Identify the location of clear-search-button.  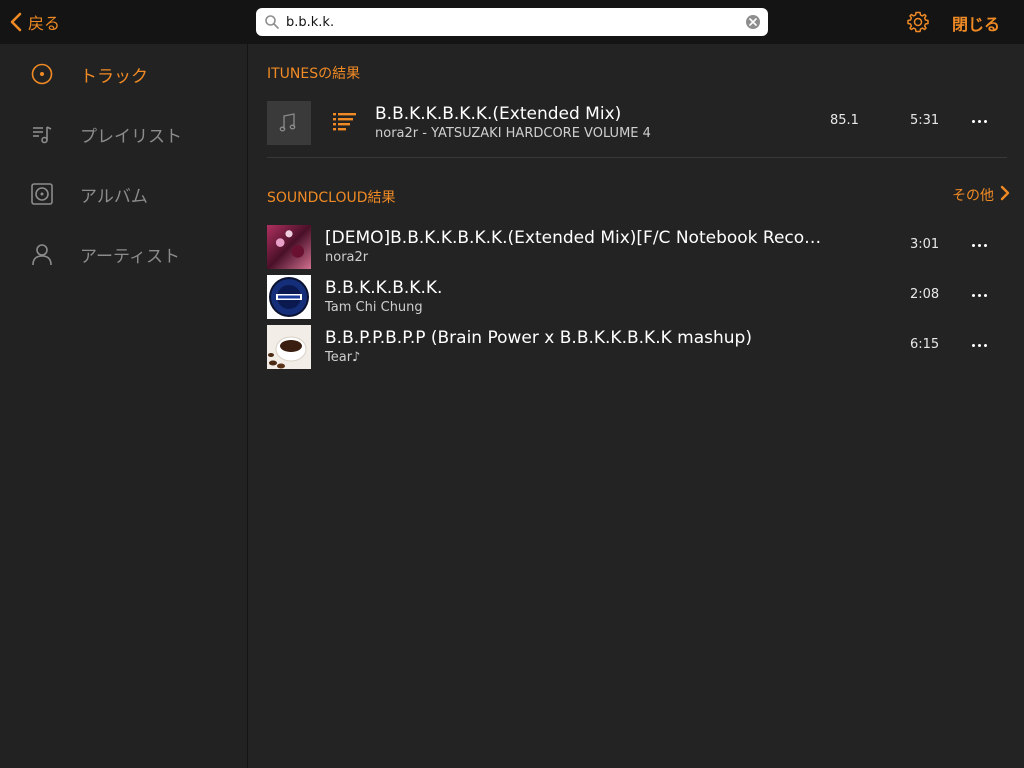
(753, 22).